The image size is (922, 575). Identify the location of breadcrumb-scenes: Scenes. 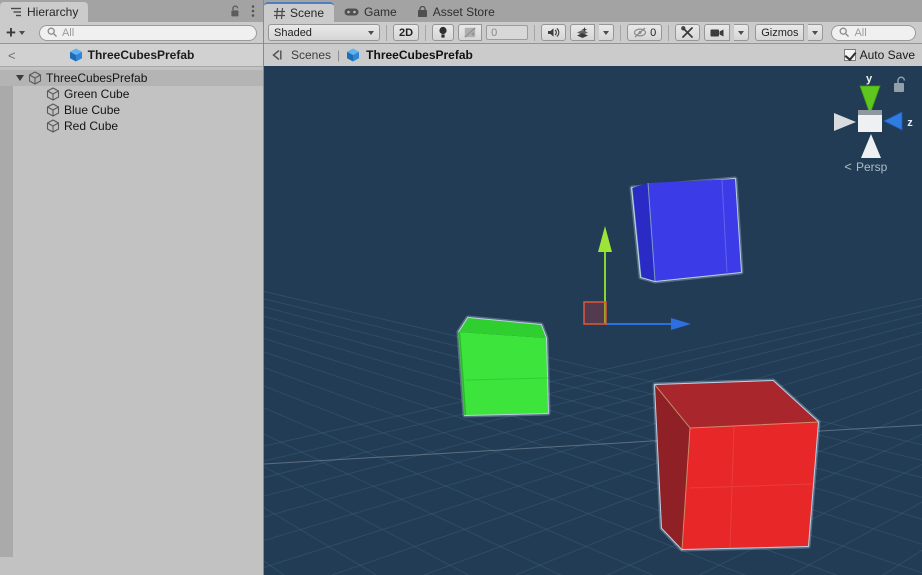
(311, 55).